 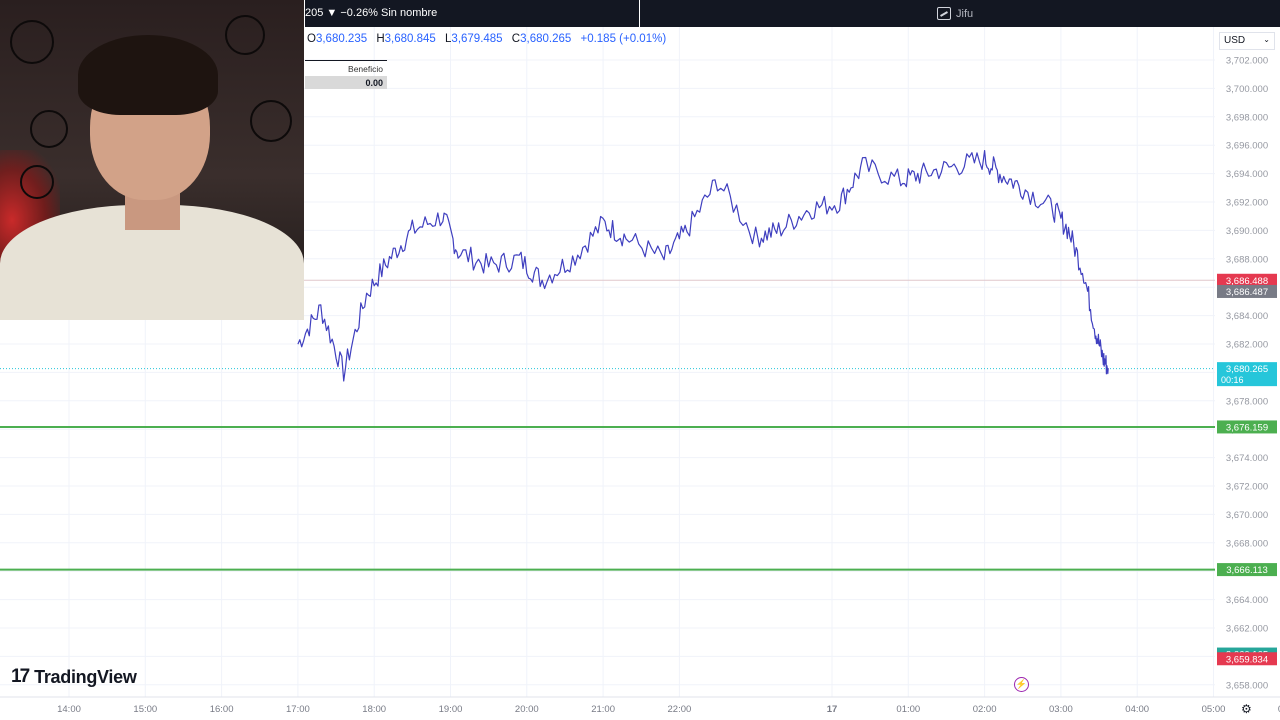 I want to click on support-line-badge-label: 3,676.159, so click(x=1247, y=427).